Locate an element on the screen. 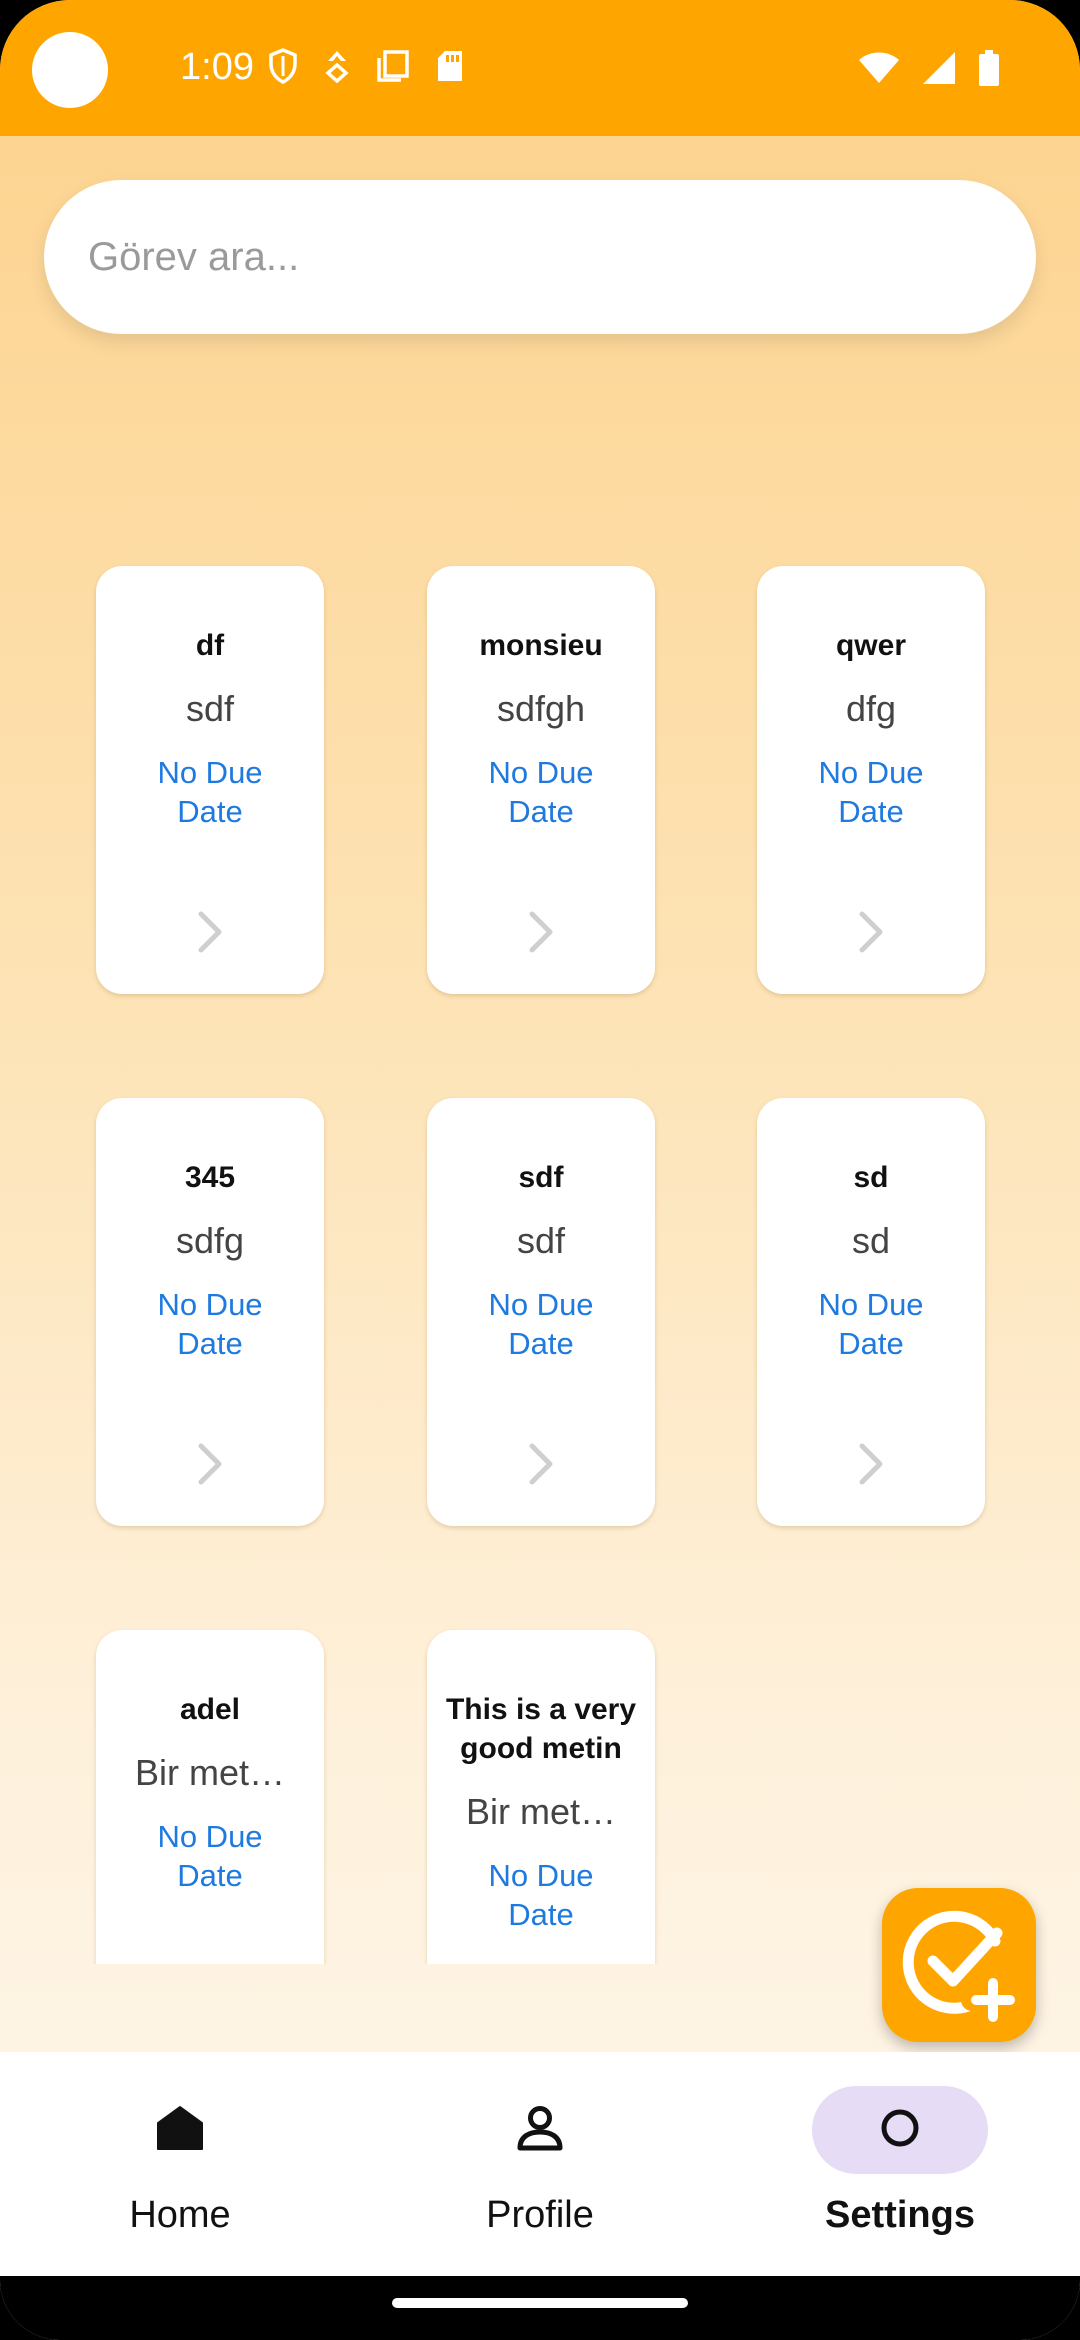  home-icon is located at coordinates (180, 2130).